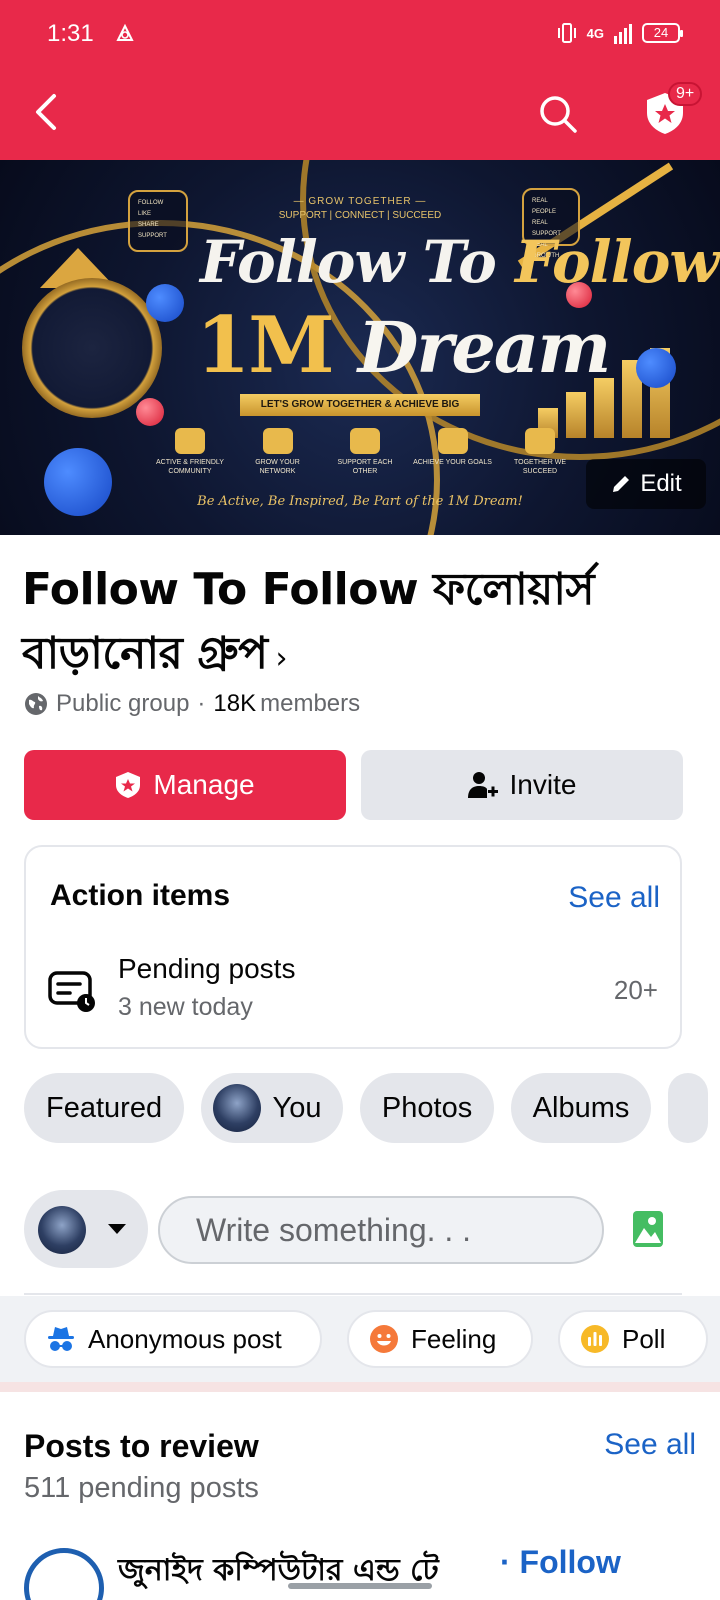 This screenshot has width=720, height=1600. I want to click on alarm-icon, so click(125, 32).